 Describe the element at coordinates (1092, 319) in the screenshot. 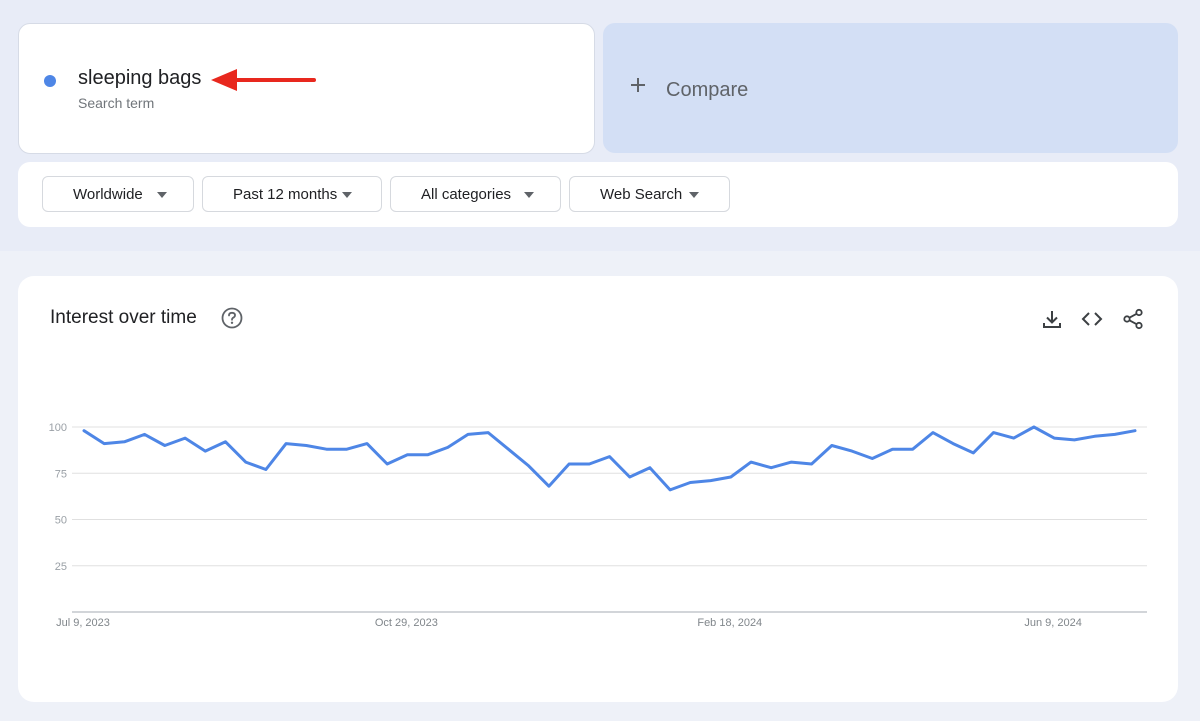

I see `embed-code-icon` at that location.